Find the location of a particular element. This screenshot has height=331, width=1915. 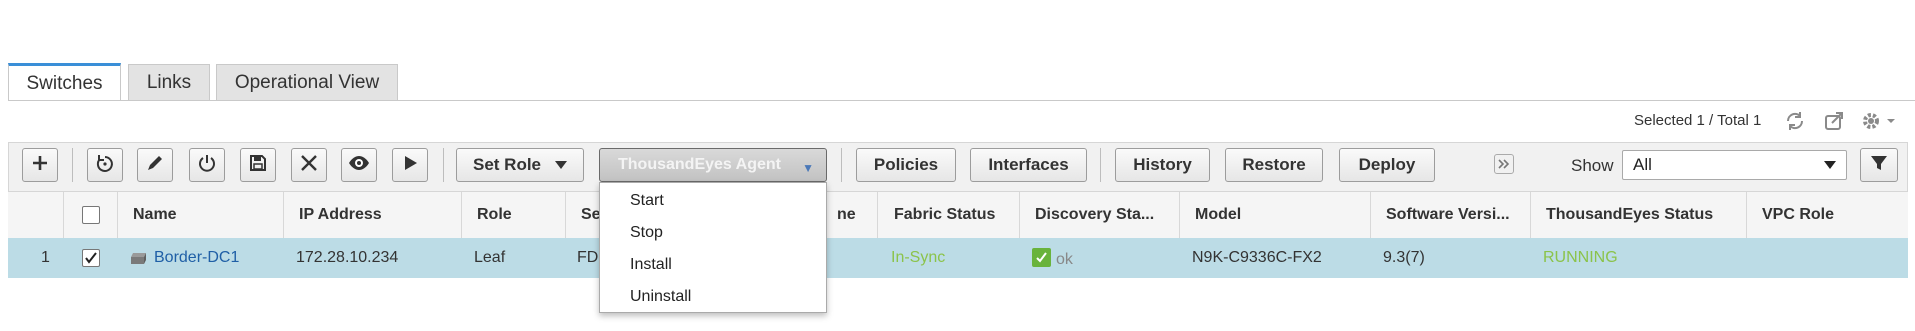

delete-button is located at coordinates (309, 165).